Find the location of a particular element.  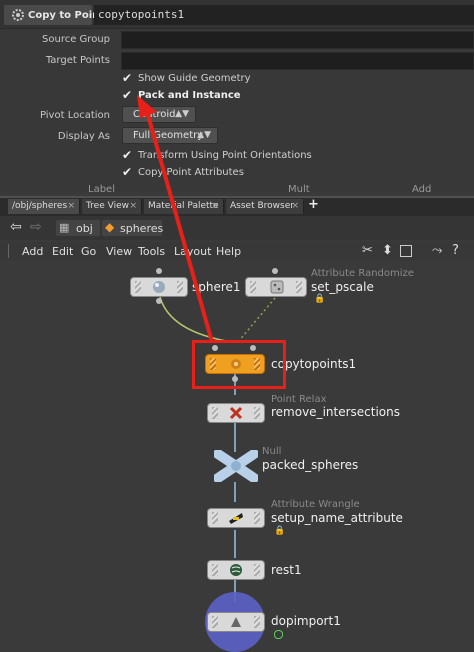

dop-icon is located at coordinates (236, 622).